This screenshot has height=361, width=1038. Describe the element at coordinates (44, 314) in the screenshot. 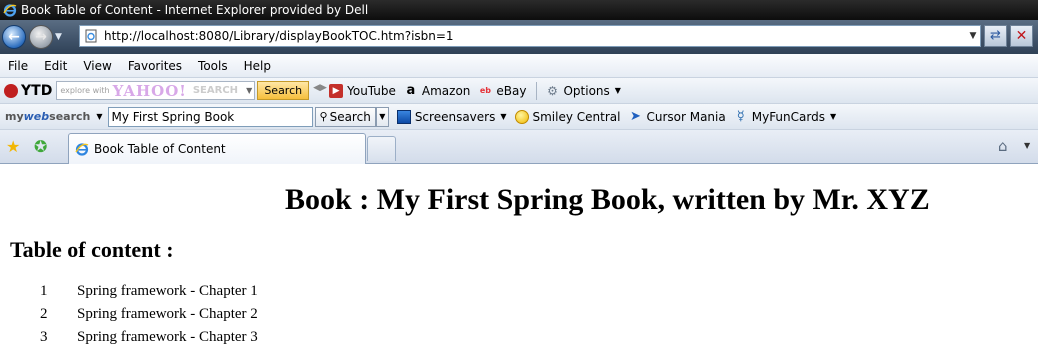

I see `toc-number: 2` at that location.